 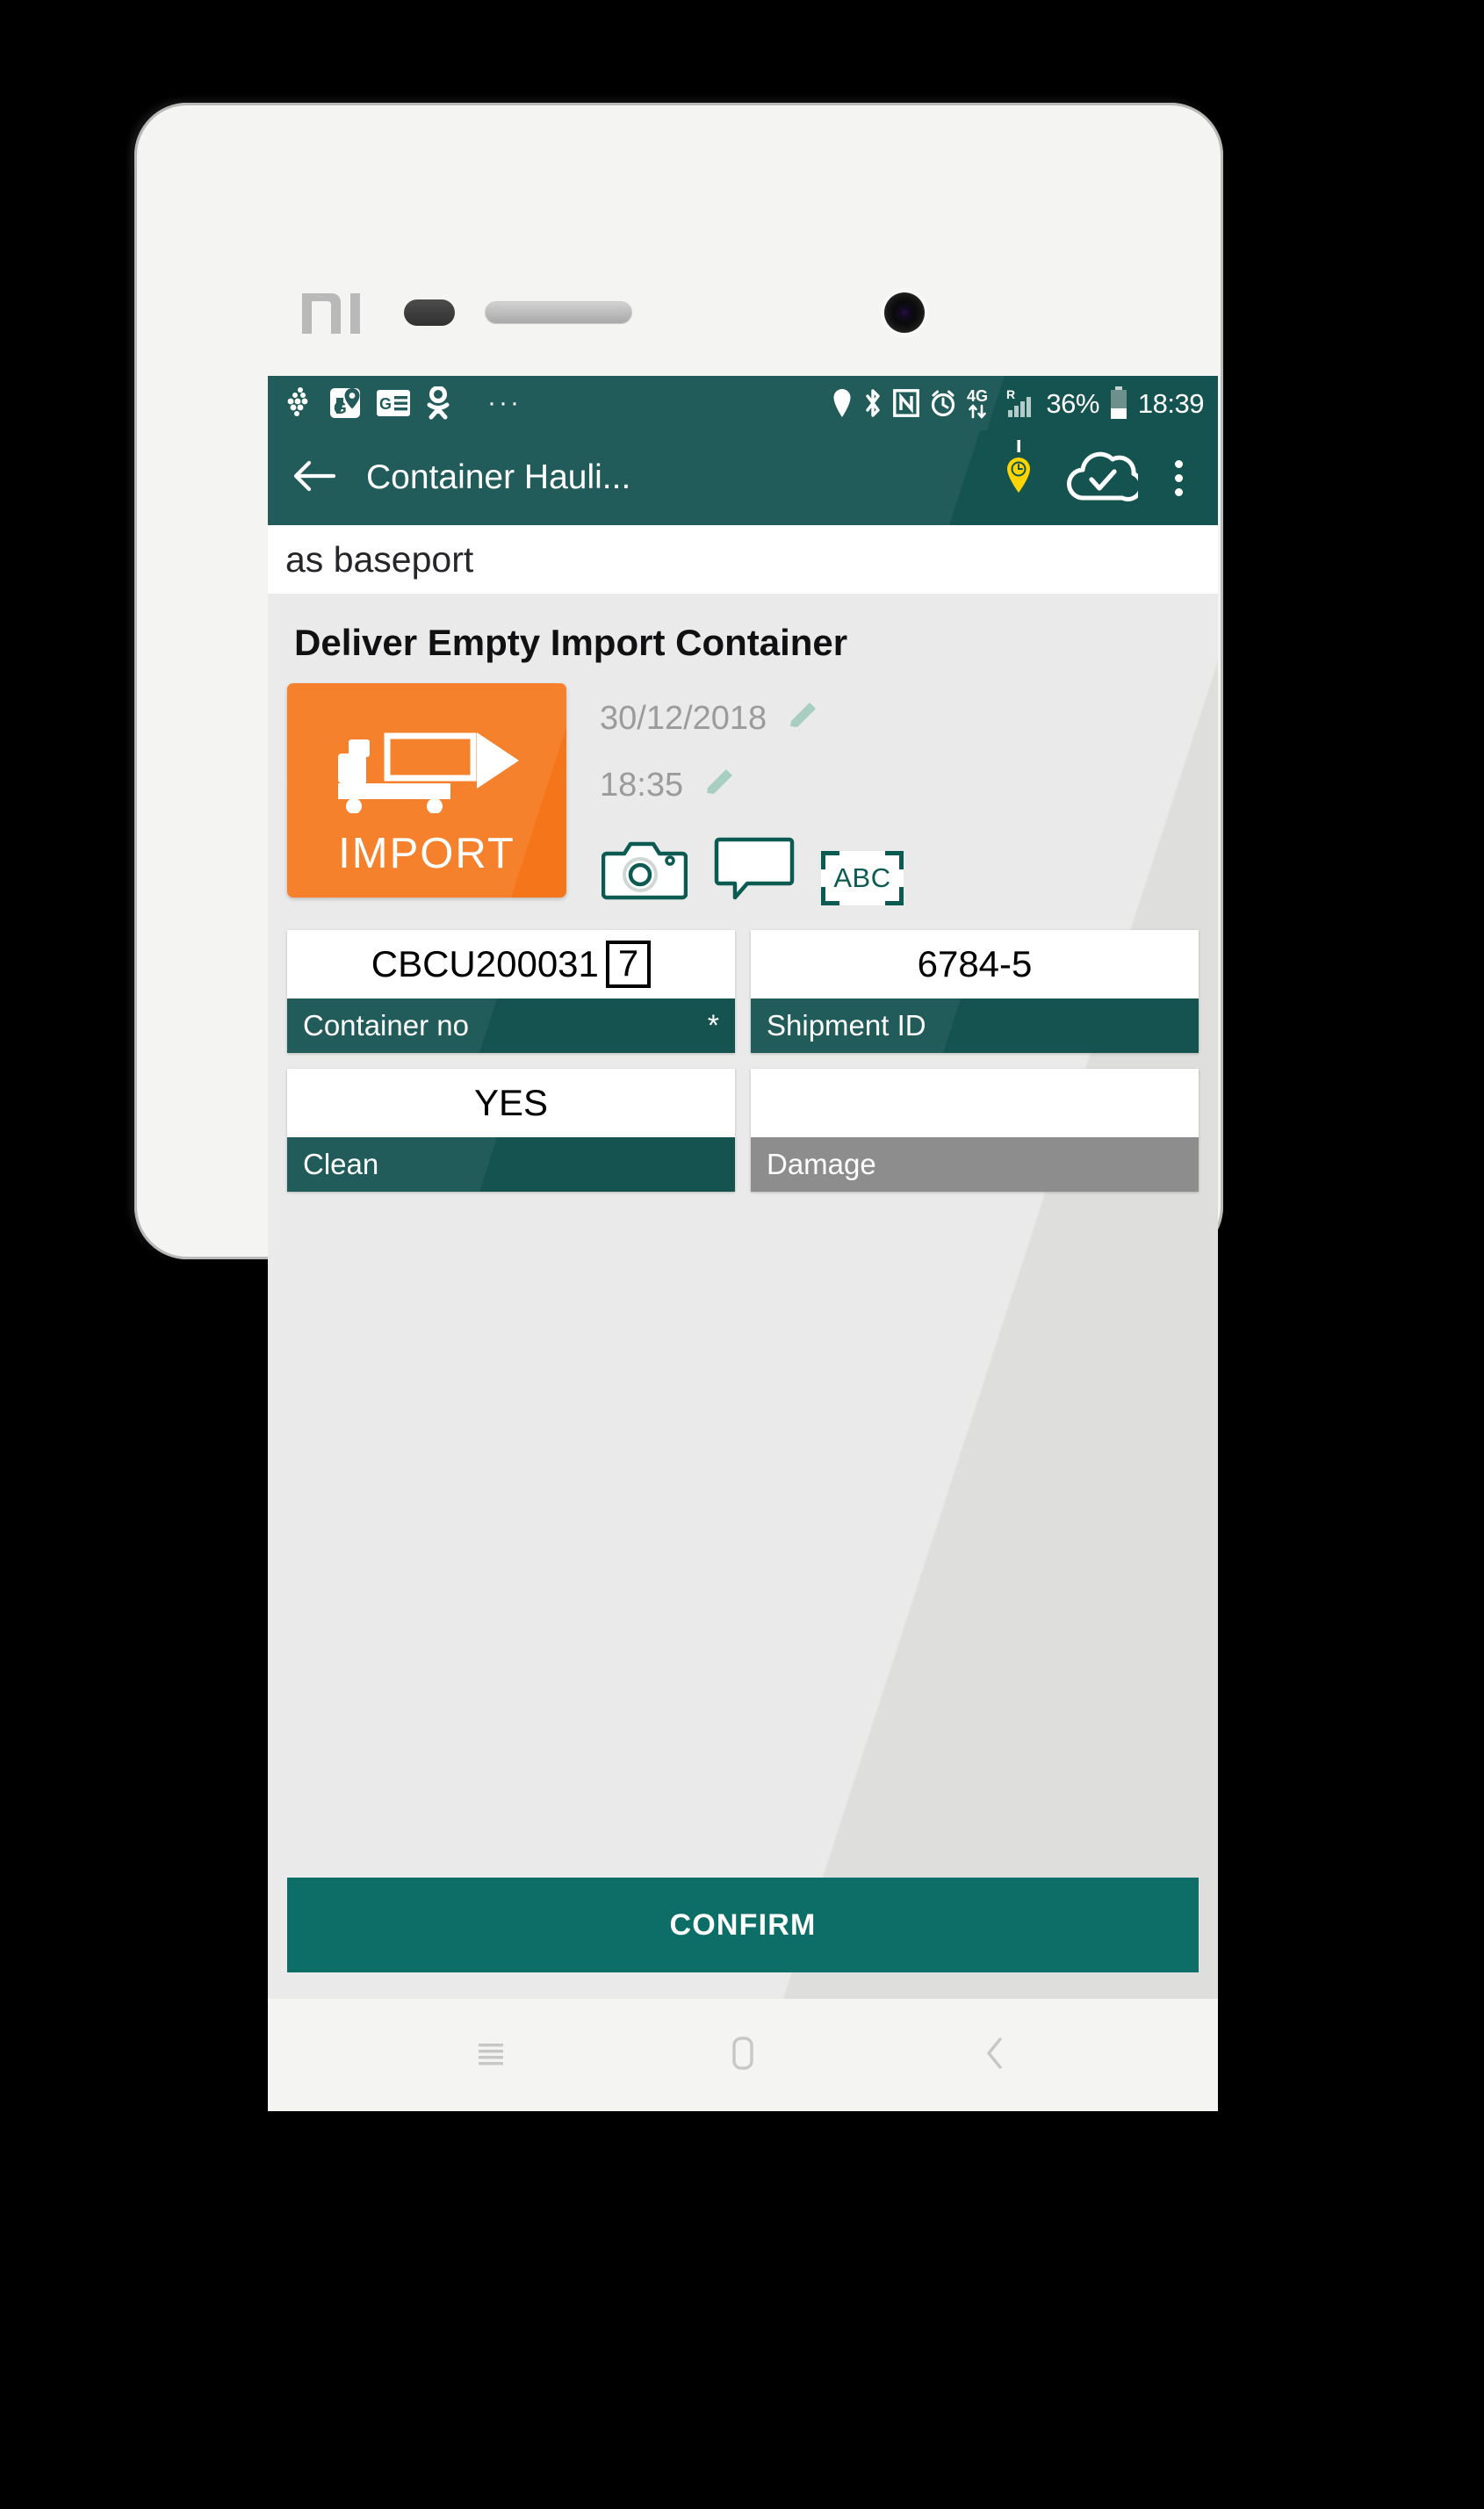 I want to click on field-label: Shipment ID, so click(x=846, y=1025).